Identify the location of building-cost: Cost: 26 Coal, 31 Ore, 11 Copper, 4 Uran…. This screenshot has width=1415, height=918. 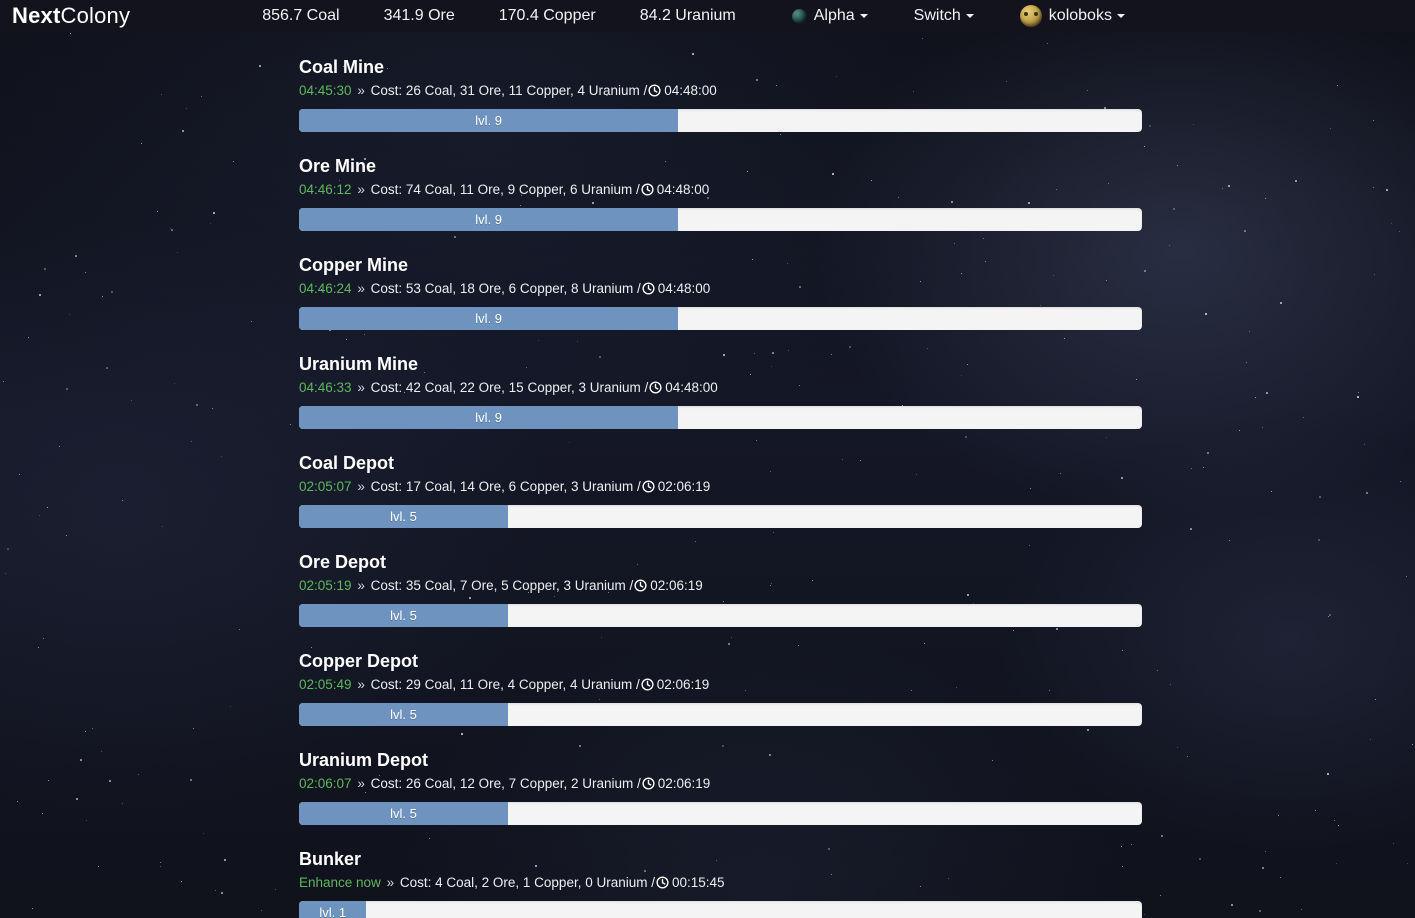
(509, 90).